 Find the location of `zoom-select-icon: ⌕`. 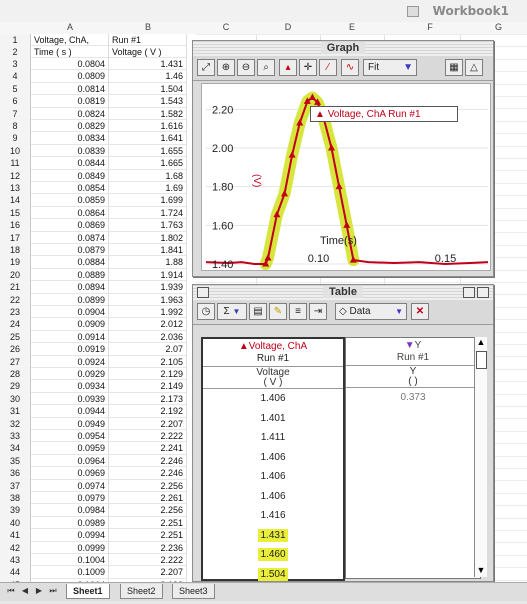

zoom-select-icon: ⌕ is located at coordinates (266, 67).